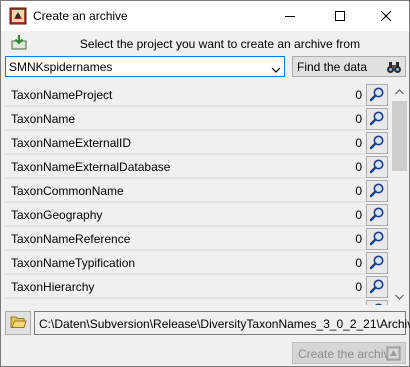 The width and height of the screenshot is (410, 367). I want to click on table-row: TaxonHierarchy 0, so click(197, 287).